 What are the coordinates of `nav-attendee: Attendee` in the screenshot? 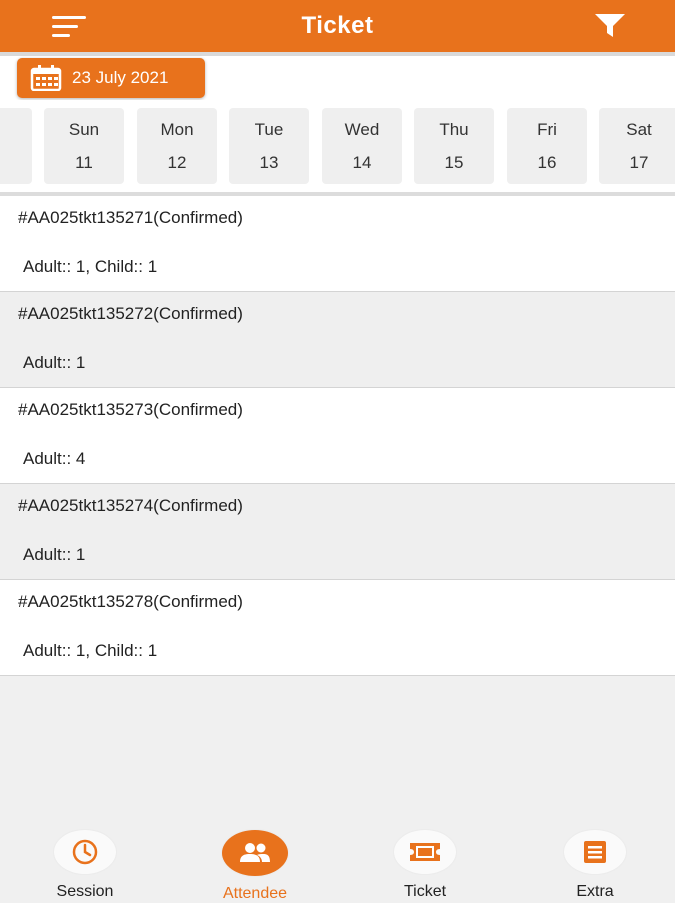 It's located at (255, 866).